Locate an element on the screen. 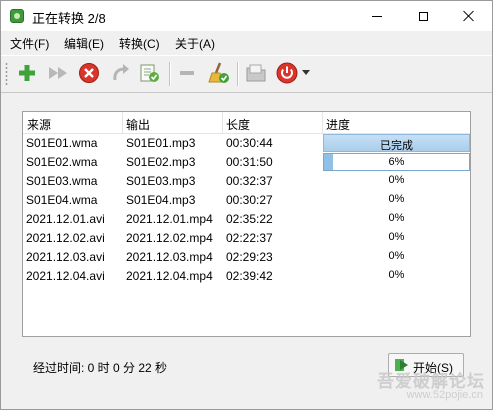 Image resolution: width=493 pixels, height=410 pixels. clean-broom-icon is located at coordinates (218, 72).